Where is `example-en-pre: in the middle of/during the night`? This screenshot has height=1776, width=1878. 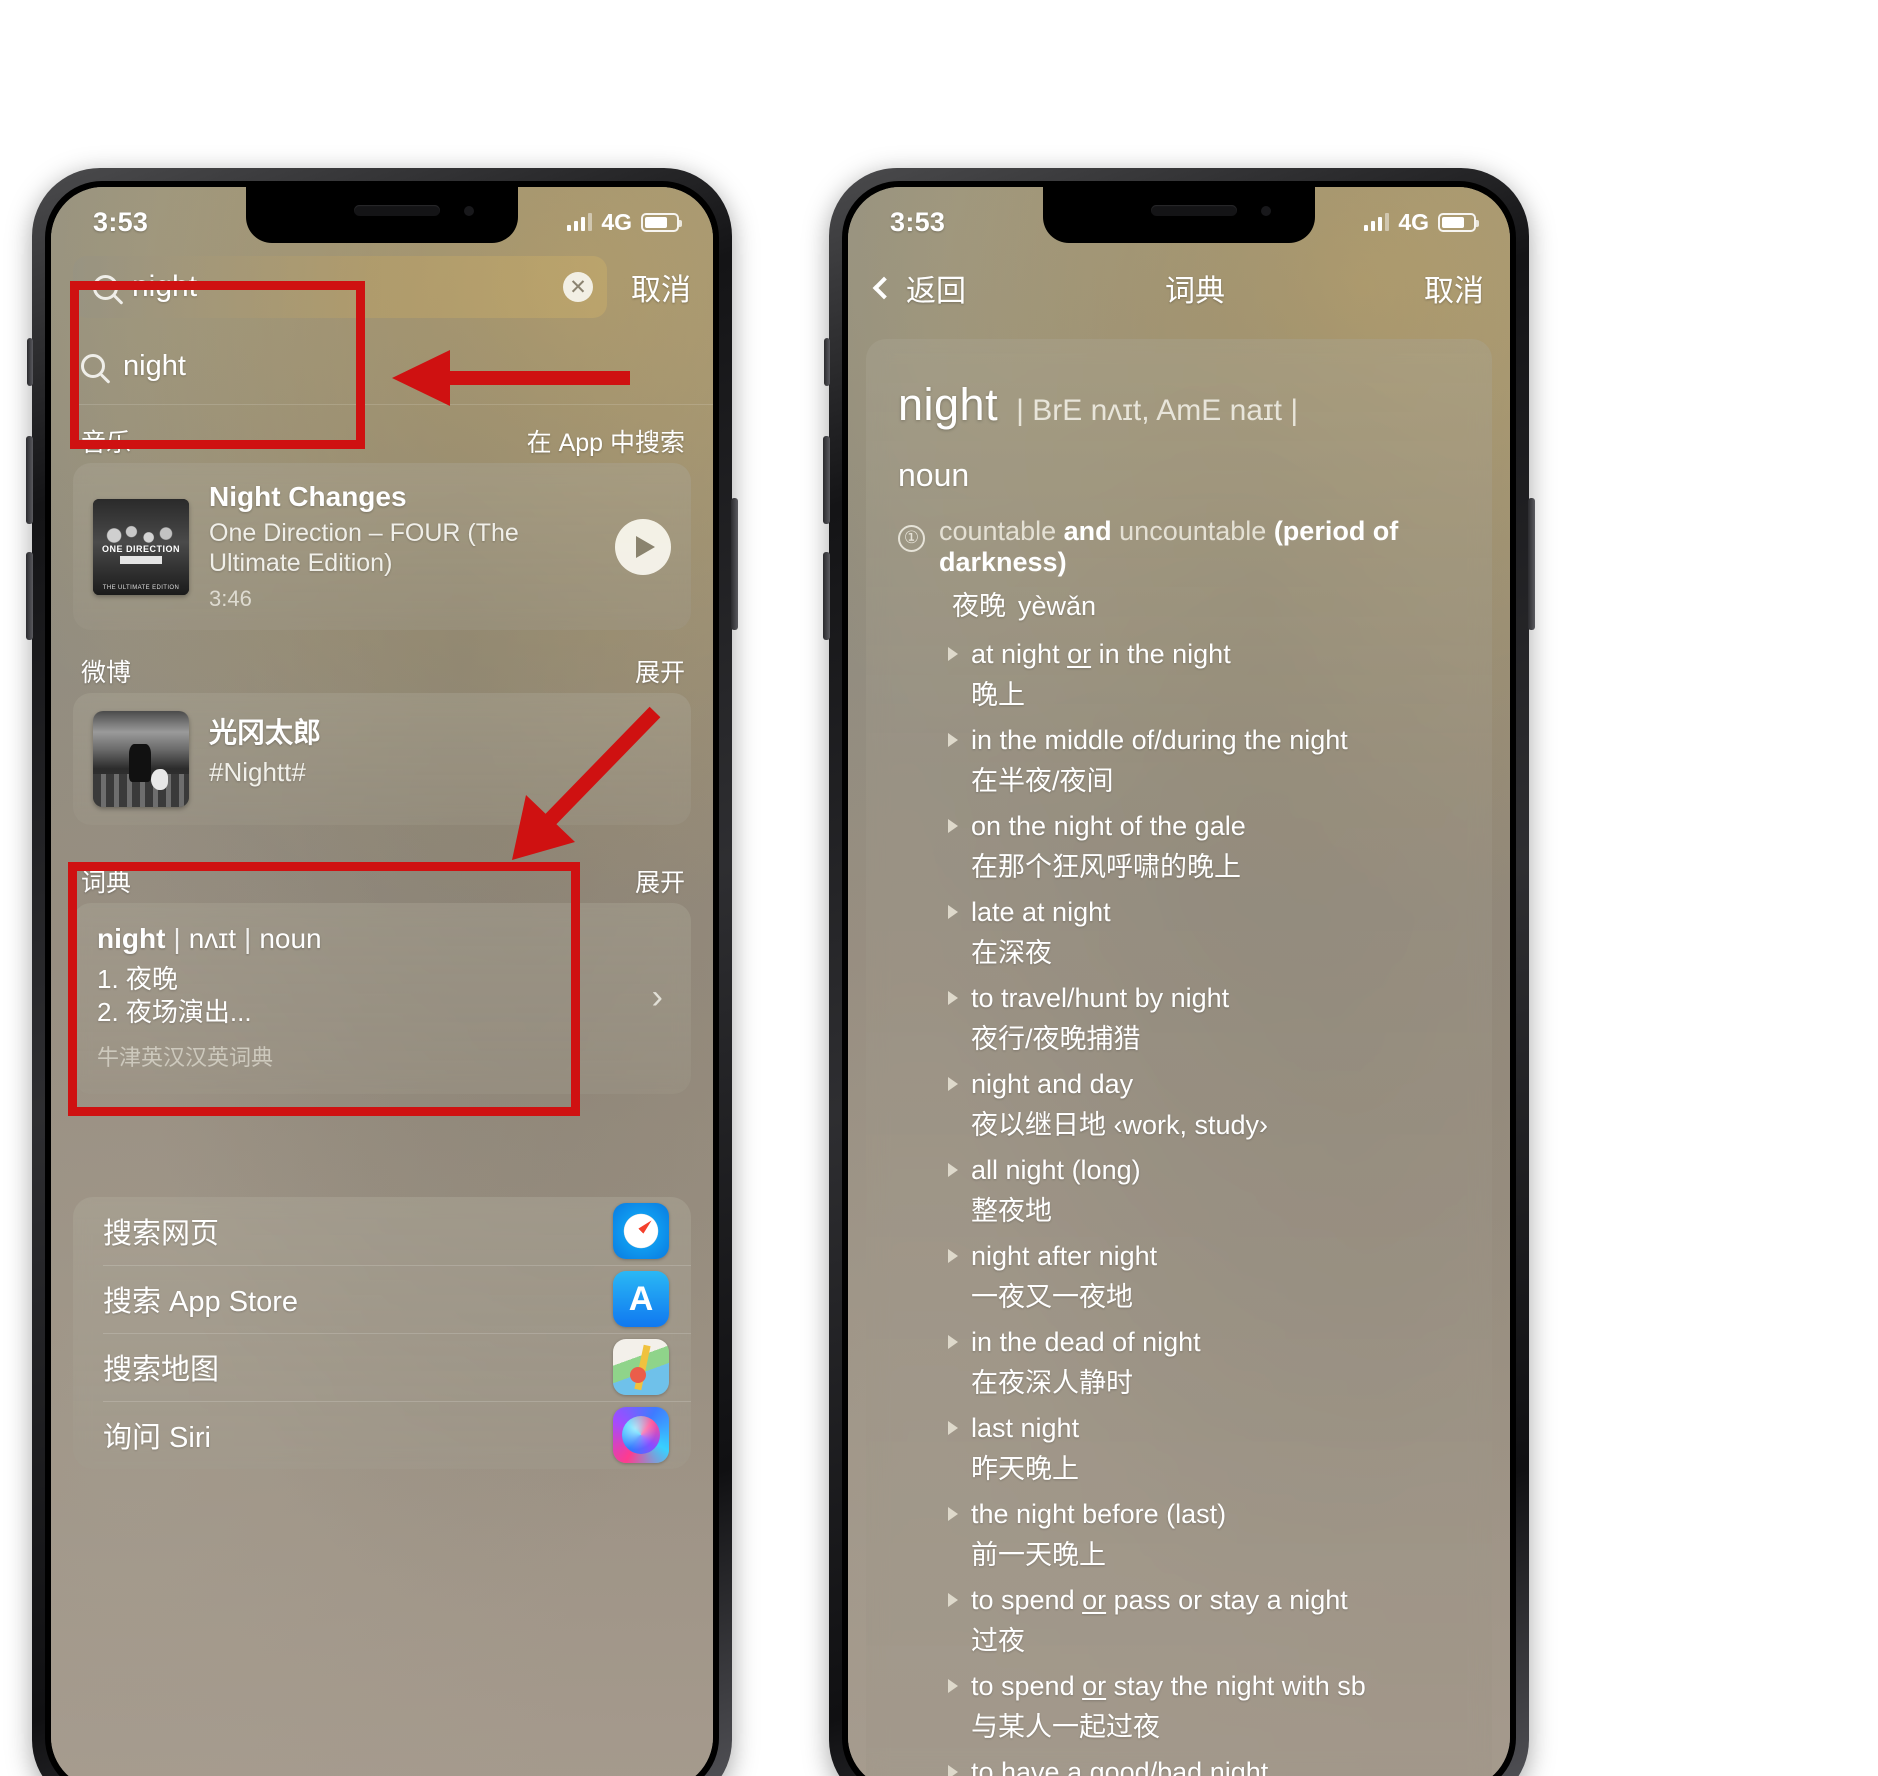
example-en-pre: in the middle of/during the night is located at coordinates (1159, 740).